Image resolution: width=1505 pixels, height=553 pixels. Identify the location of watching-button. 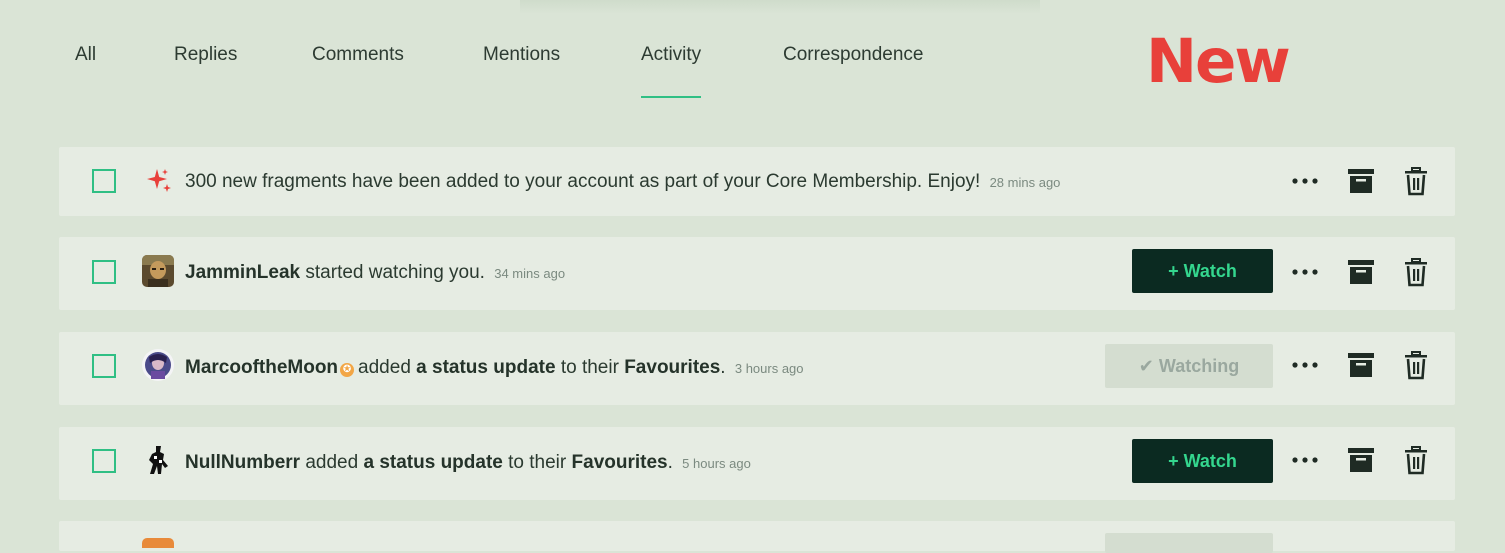
(1189, 543).